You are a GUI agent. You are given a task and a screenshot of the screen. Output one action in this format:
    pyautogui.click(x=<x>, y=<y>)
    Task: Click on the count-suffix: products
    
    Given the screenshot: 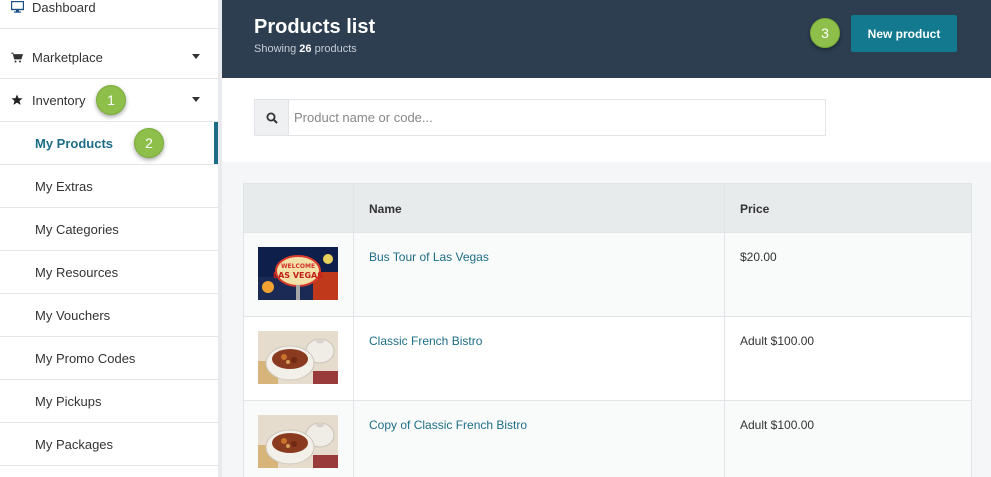 What is the action you would take?
    pyautogui.click(x=335, y=49)
    